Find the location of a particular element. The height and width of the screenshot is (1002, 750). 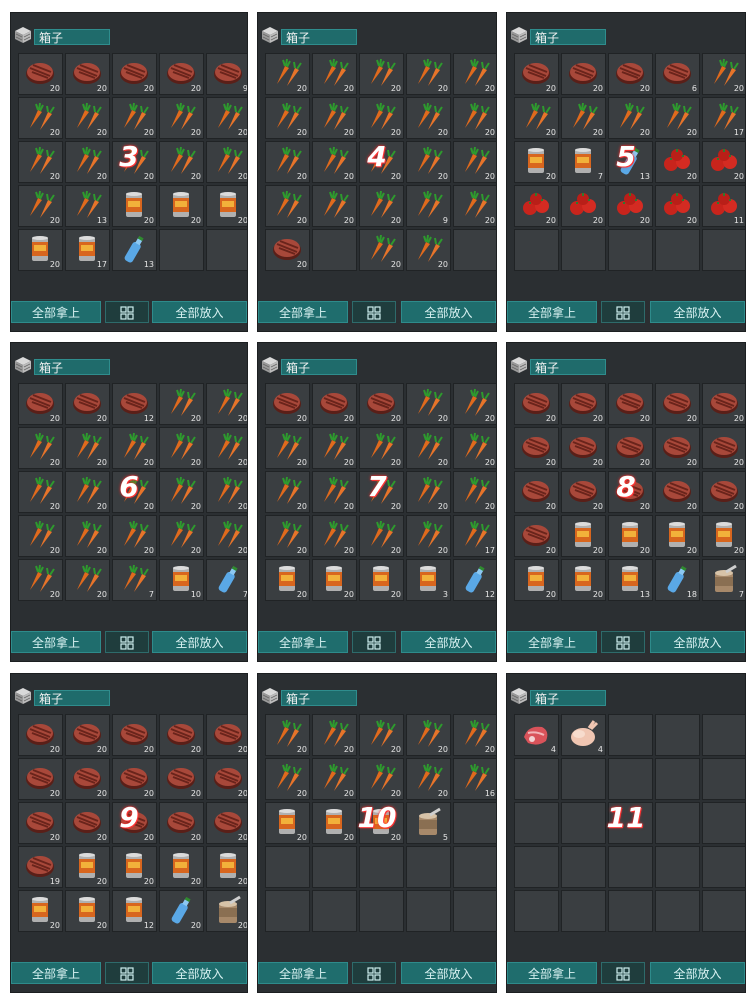

inventory-slot: 10 is located at coordinates (181, 580).